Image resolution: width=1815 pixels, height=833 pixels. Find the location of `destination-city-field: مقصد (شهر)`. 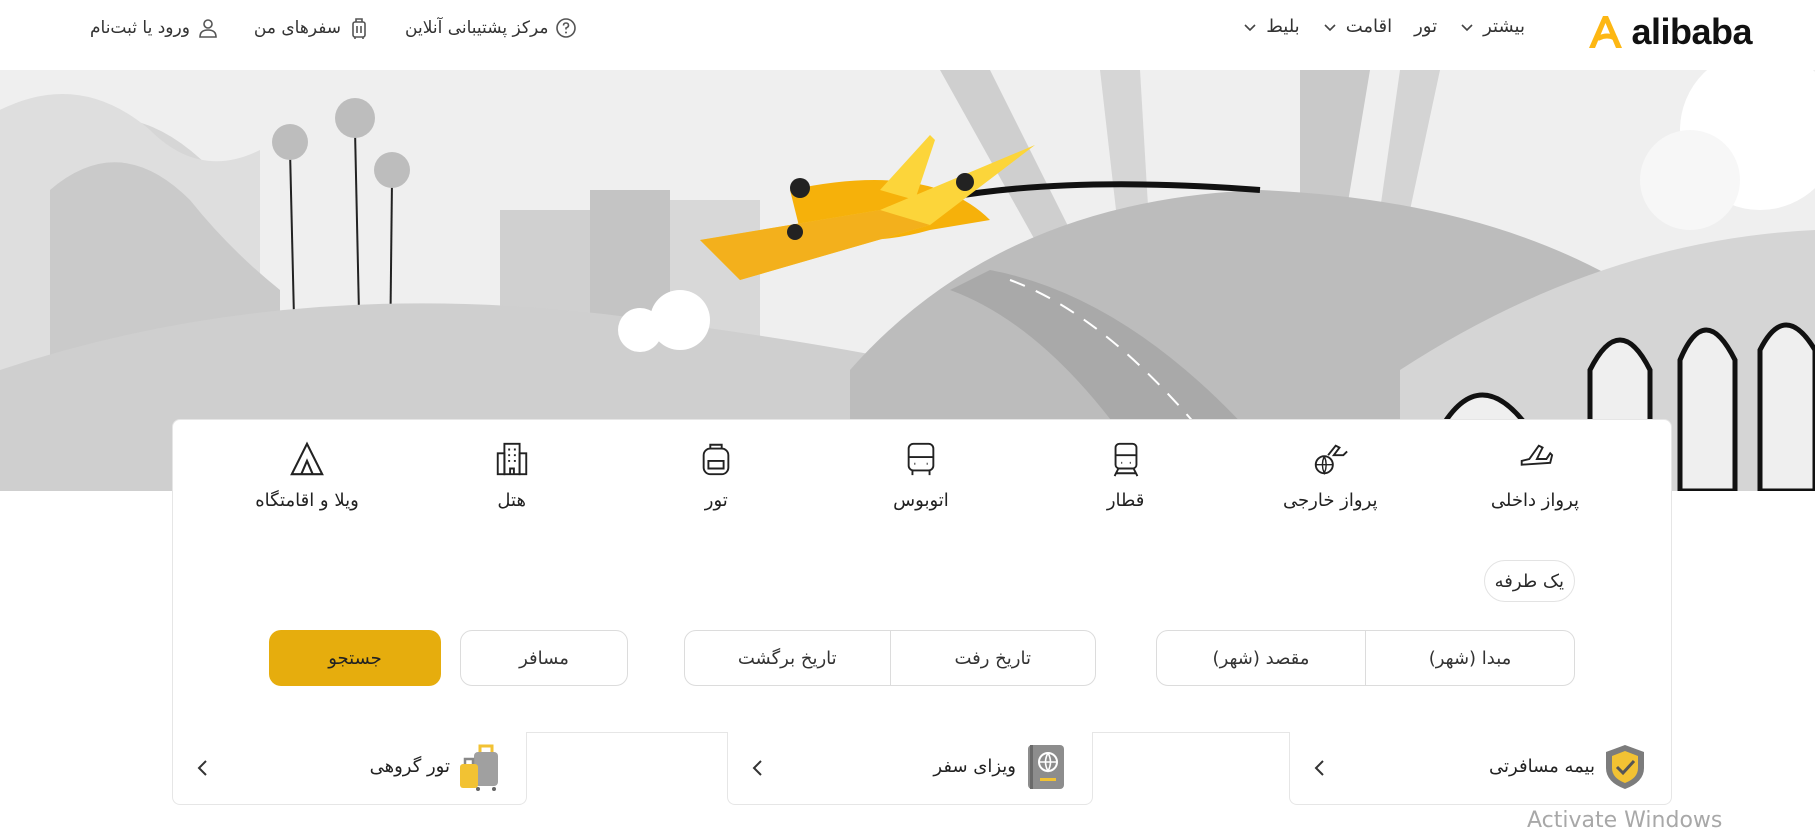

destination-city-field: مقصد (شهر) is located at coordinates (1261, 658).